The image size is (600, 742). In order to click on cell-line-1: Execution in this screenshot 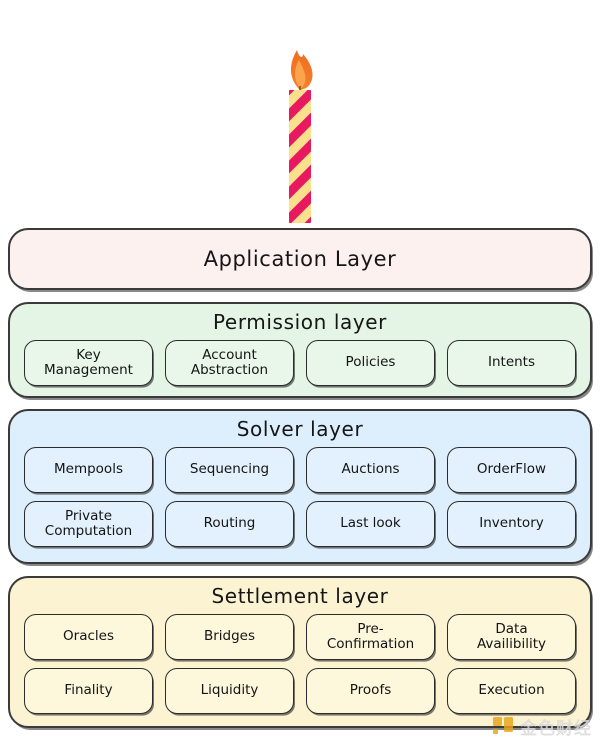, I will do `click(511, 690)`.